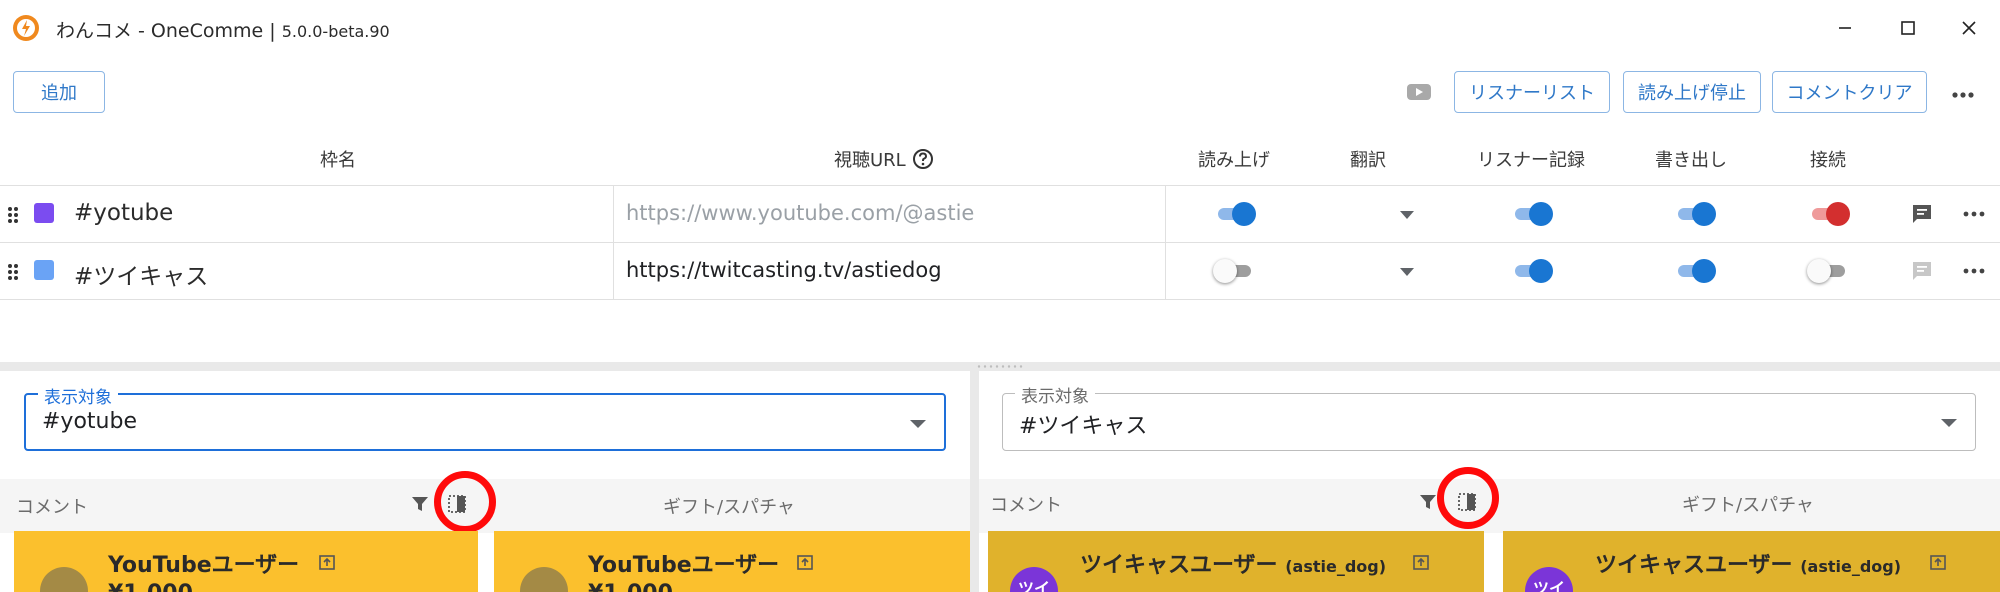 Image resolution: width=2000 pixels, height=592 pixels. I want to click on gift-card: ツイ ツイキャスユーザー (astie_dog), so click(1751, 561).